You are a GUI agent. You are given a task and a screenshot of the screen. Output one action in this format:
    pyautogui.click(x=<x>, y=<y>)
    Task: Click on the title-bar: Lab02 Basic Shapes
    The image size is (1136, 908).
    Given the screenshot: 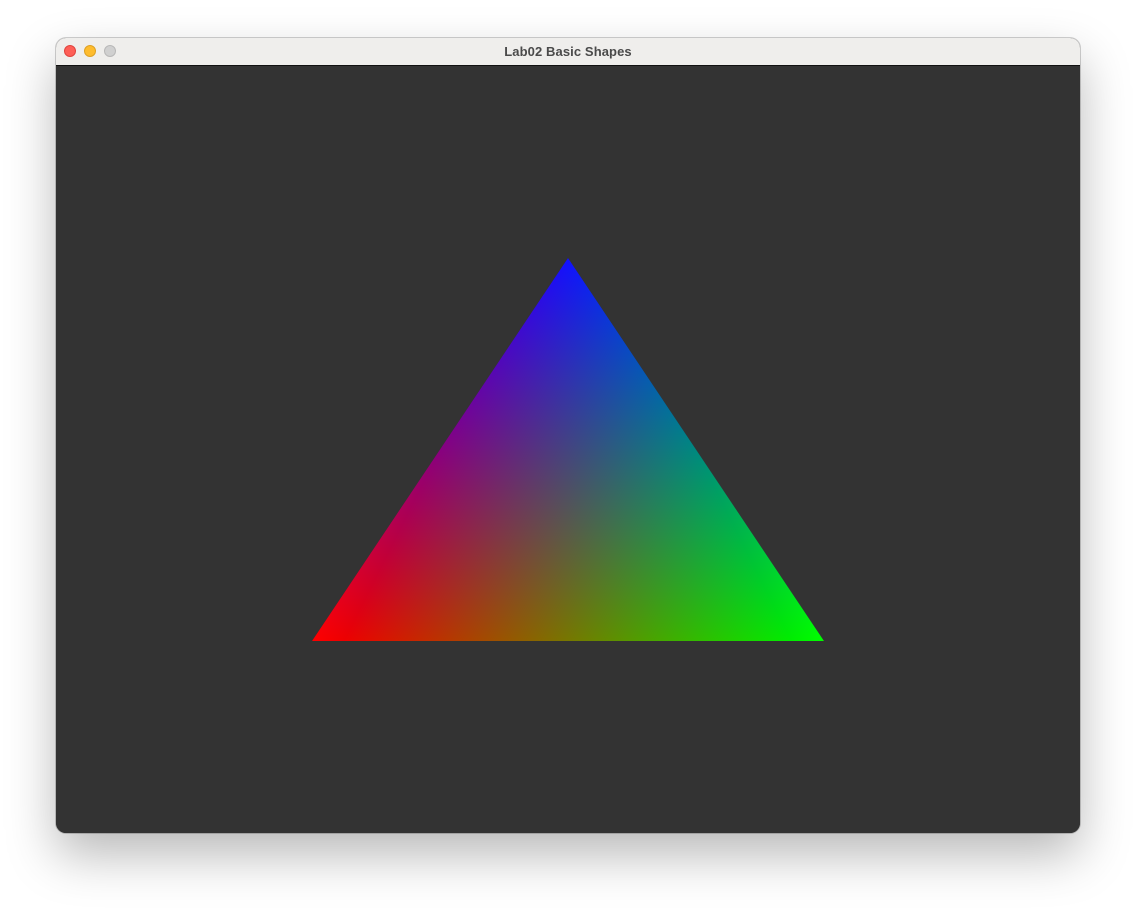 What is the action you would take?
    pyautogui.click(x=568, y=52)
    